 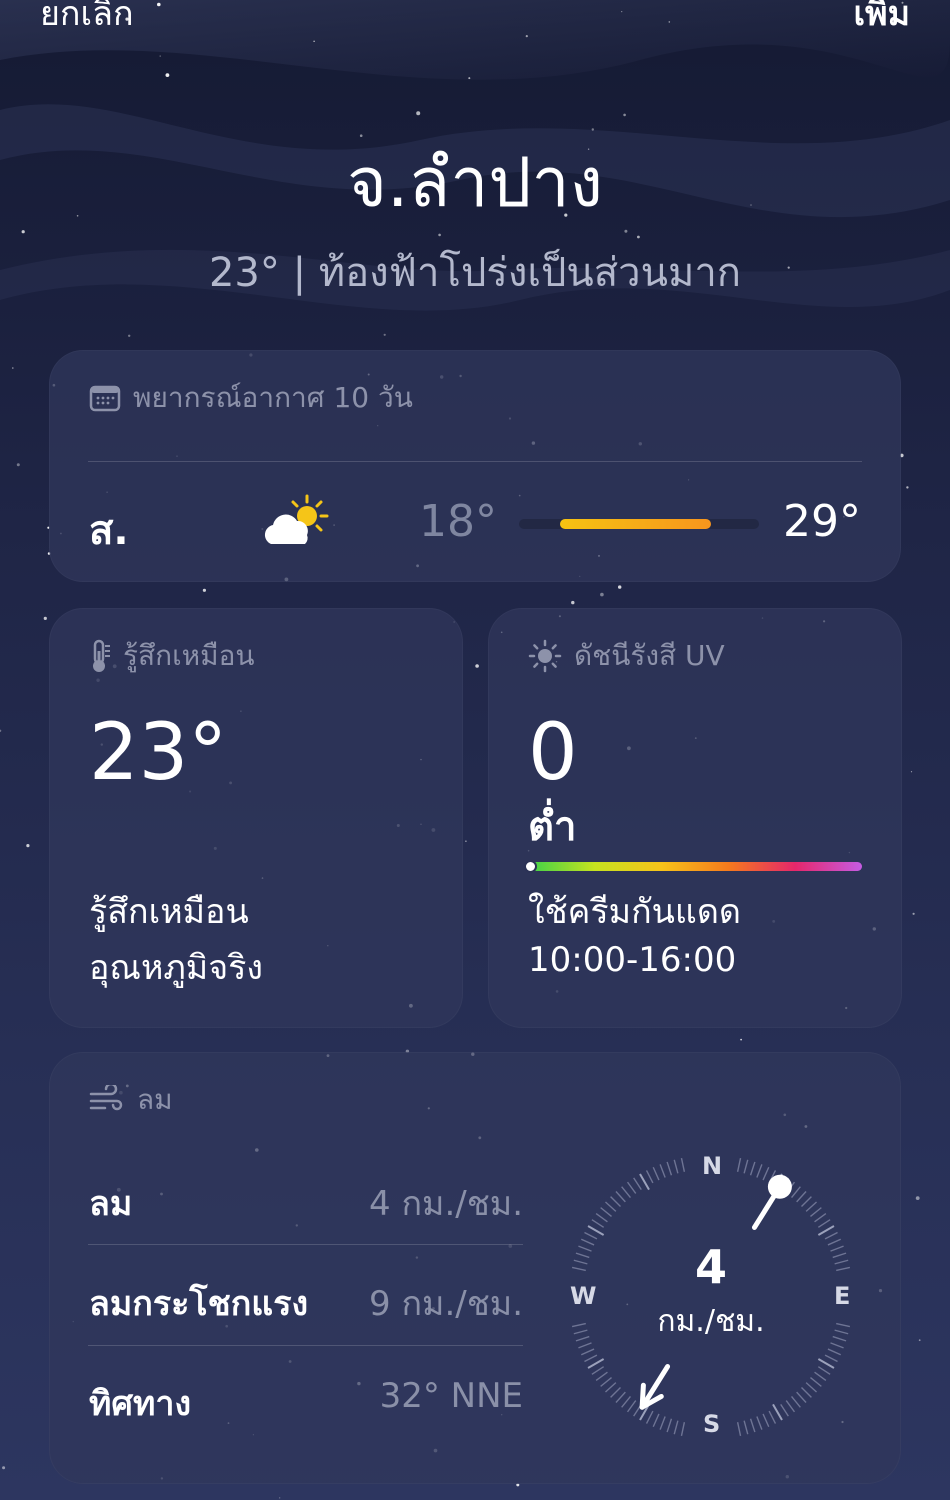 What do you see at coordinates (779, 1186) in the screenshot?
I see `compass-needle-head` at bounding box center [779, 1186].